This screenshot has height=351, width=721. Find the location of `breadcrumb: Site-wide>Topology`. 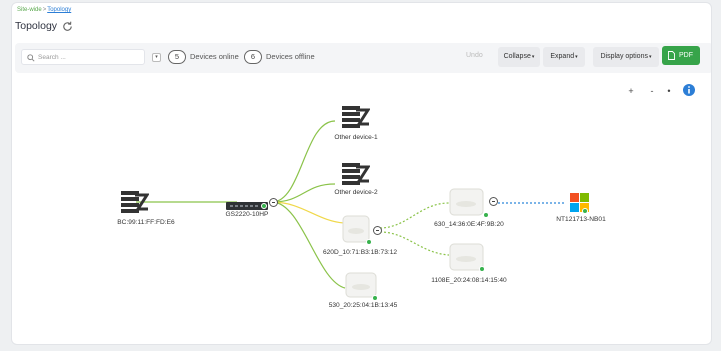

breadcrumb: Site-wide>Topology is located at coordinates (44, 10).